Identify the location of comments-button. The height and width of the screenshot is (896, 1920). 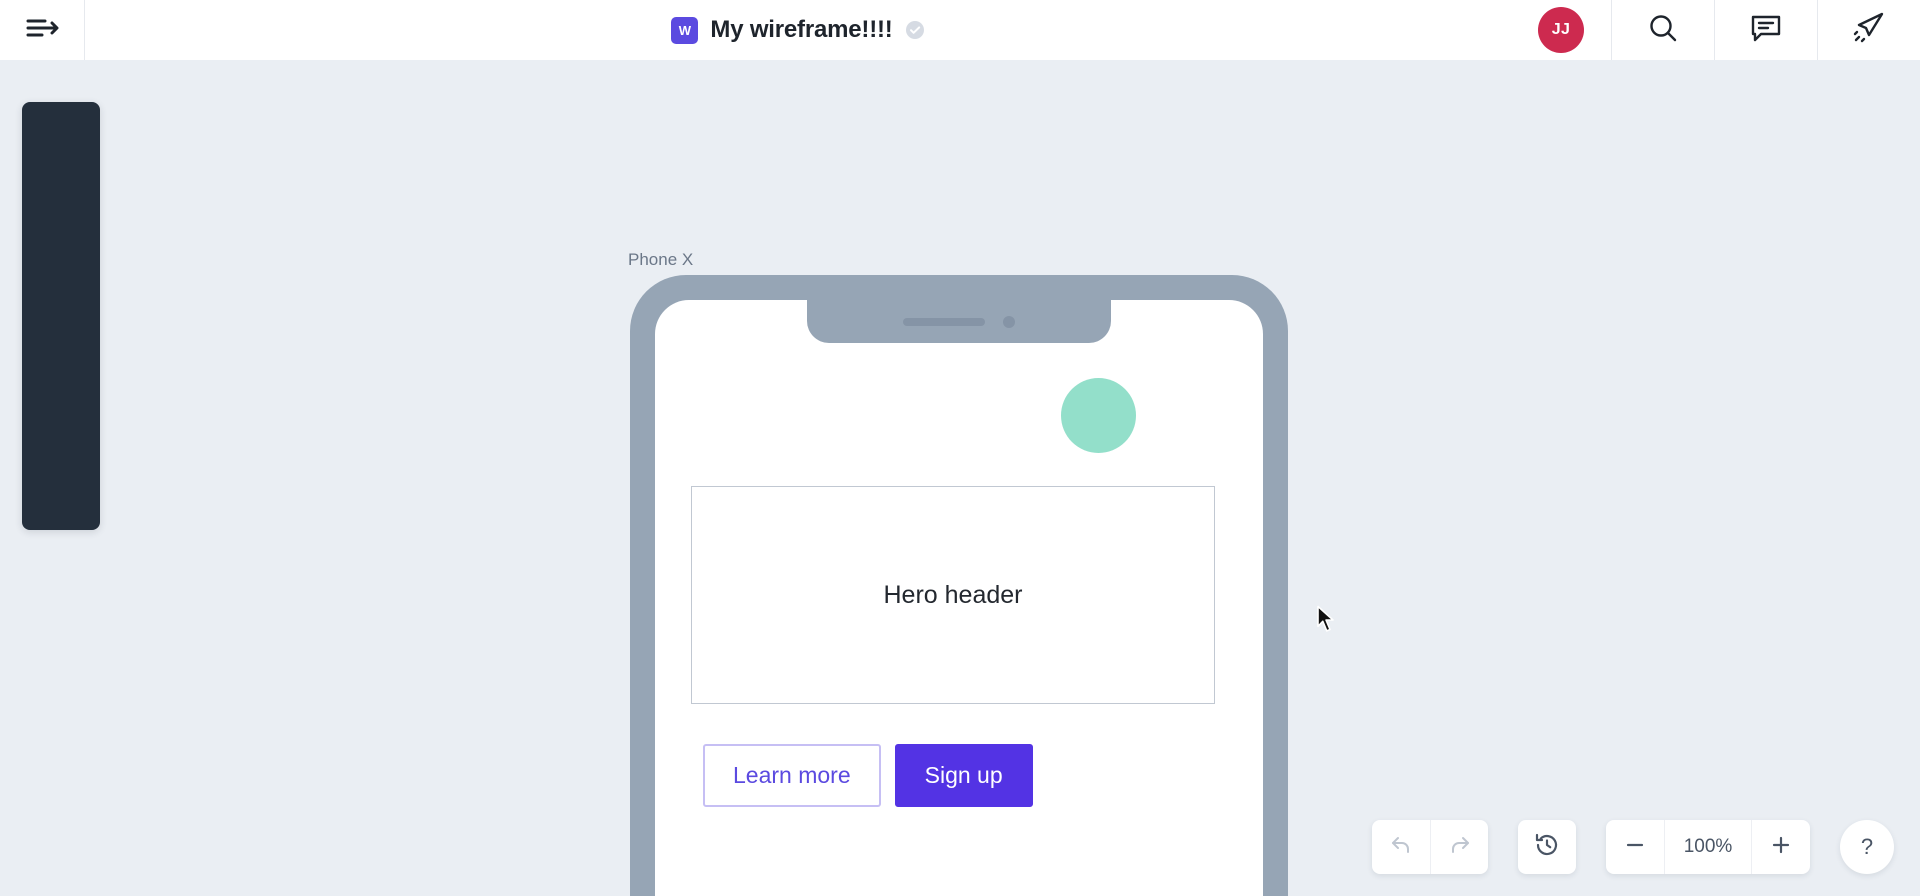
(1765, 30).